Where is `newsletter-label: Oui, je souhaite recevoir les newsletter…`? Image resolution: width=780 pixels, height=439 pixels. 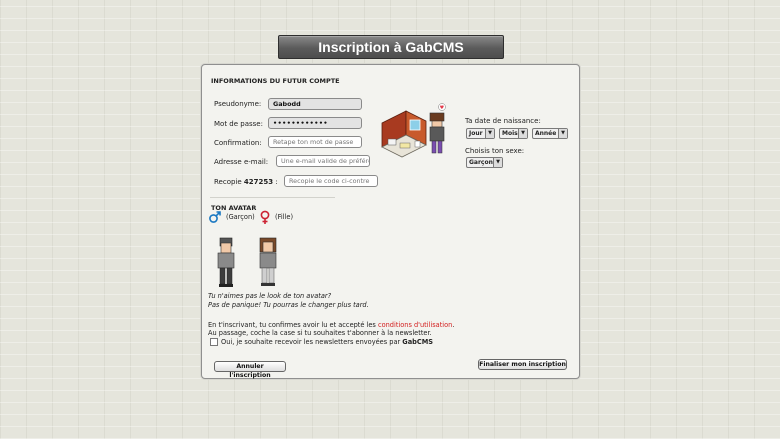 newsletter-label: Oui, je souhaite recevoir les newsletter… is located at coordinates (327, 342).